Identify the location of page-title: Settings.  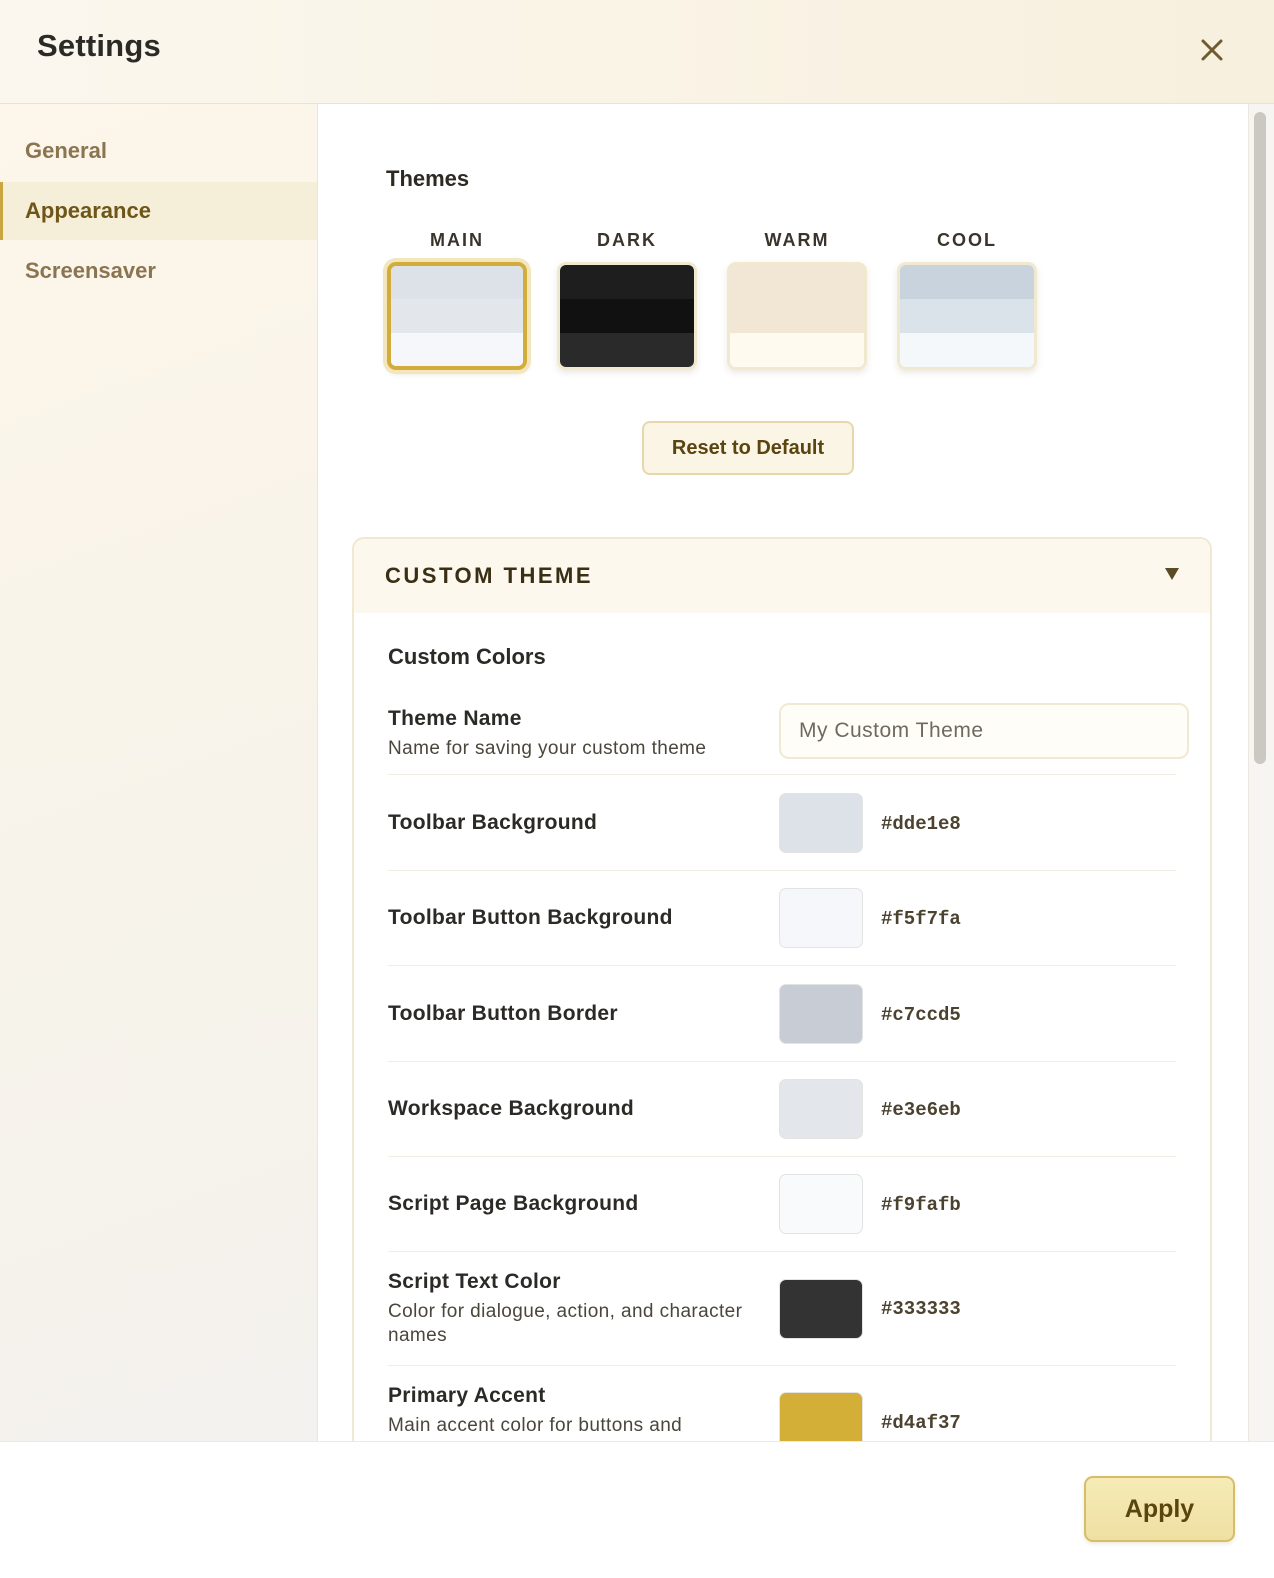
(99, 45).